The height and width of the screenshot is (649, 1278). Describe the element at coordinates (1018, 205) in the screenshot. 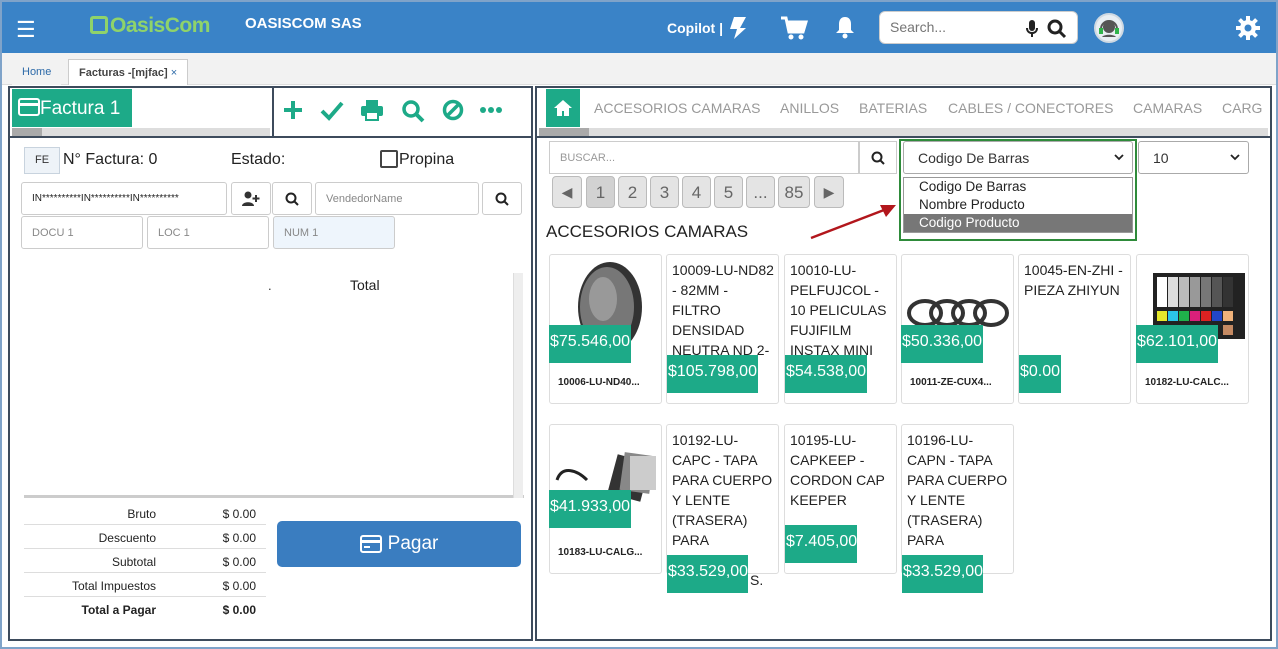

I see `dropdown-option: Nombre Producto` at that location.